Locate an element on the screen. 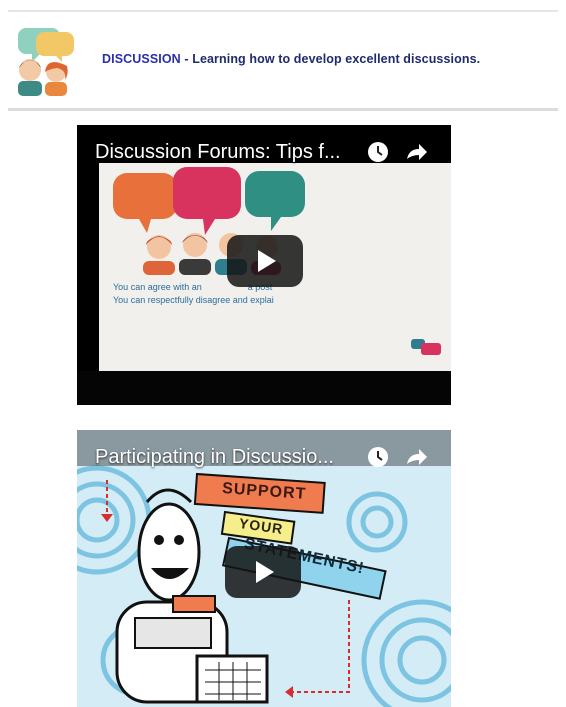 The width and height of the screenshot is (566, 707). channel-logo is located at coordinates (426, 346).